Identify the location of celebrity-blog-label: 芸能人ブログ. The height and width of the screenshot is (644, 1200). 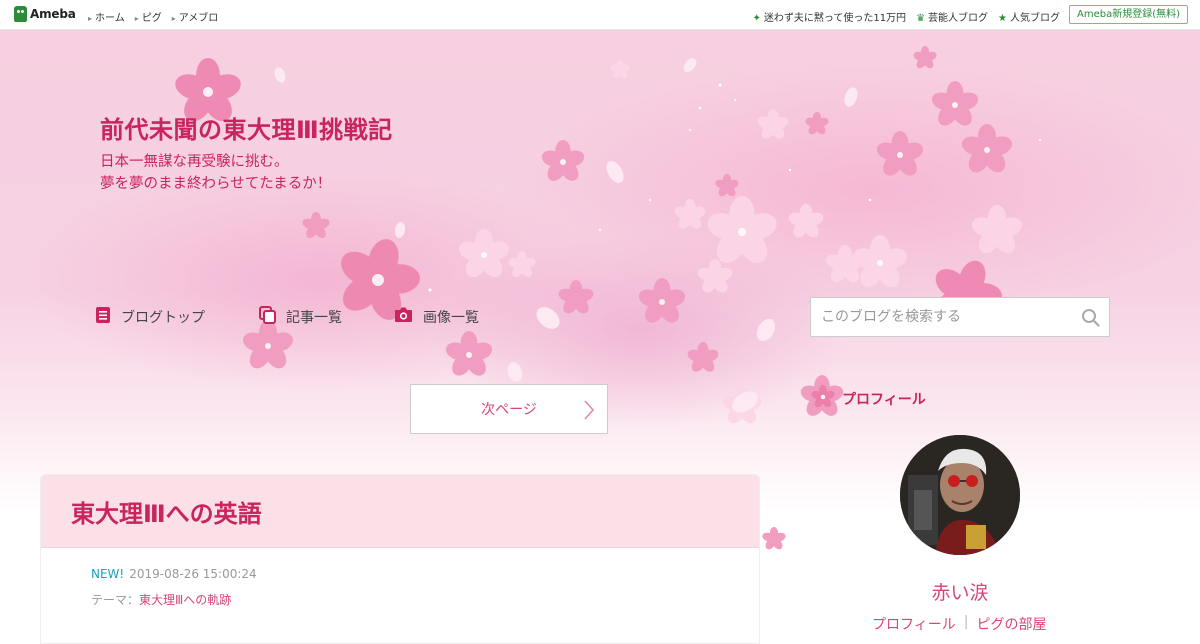
(958, 18).